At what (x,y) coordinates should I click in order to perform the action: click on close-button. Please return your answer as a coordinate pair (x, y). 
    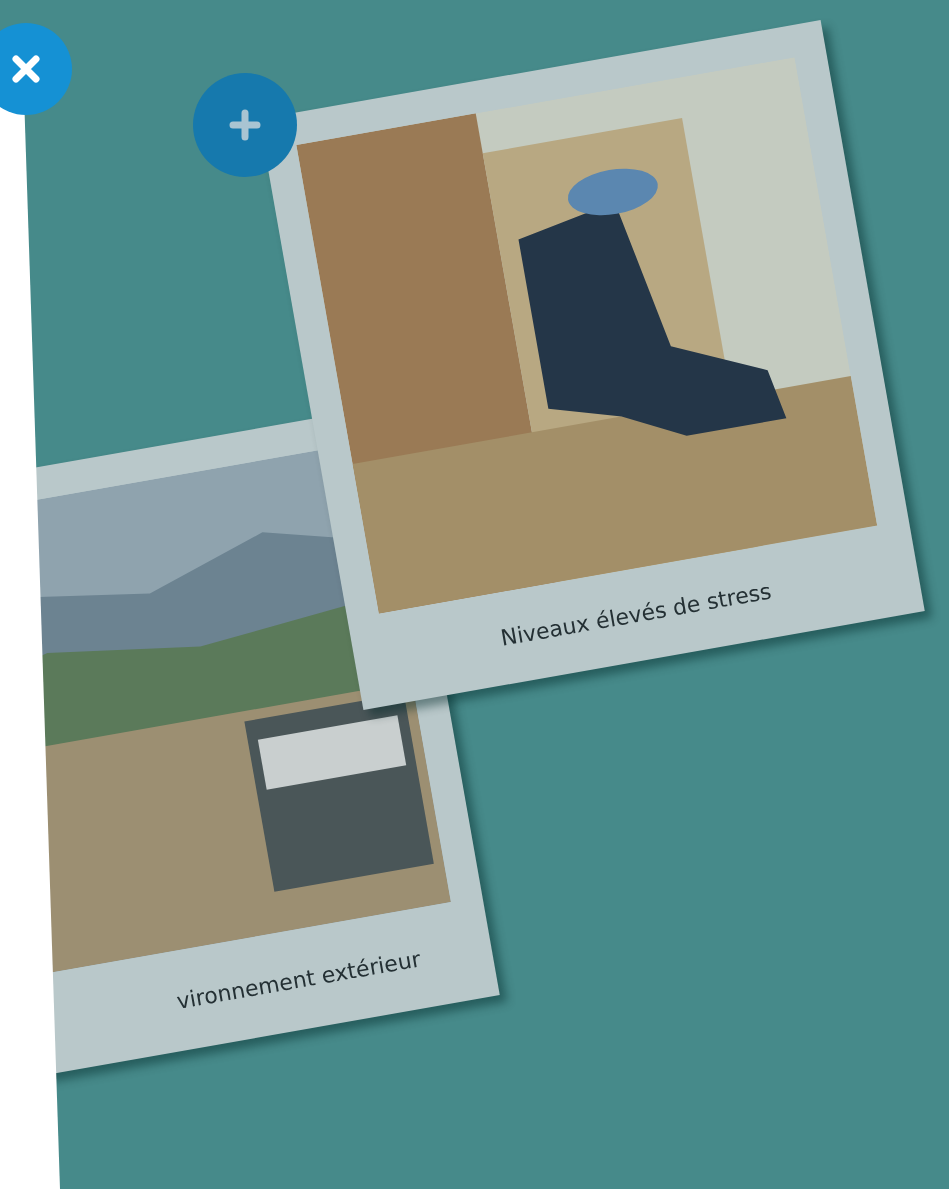
    Looking at the image, I should click on (36, 69).